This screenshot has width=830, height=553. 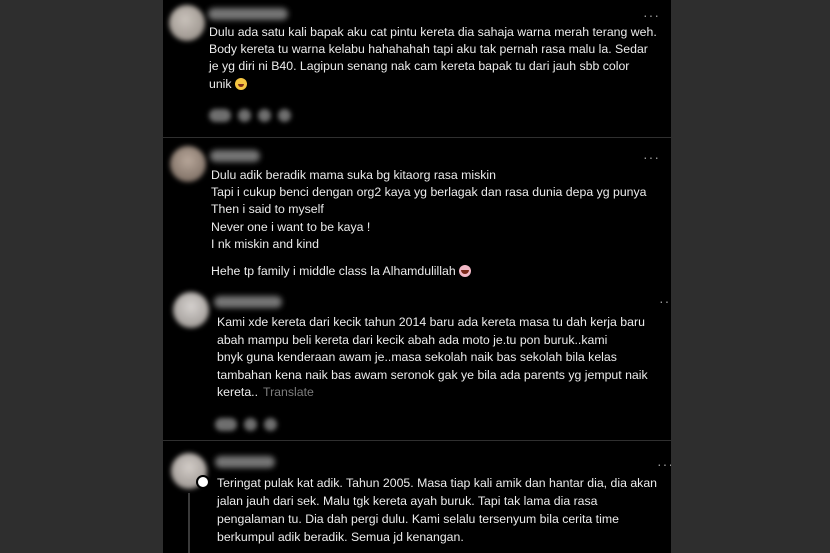 I want to click on thread-line, so click(x=189, y=523).